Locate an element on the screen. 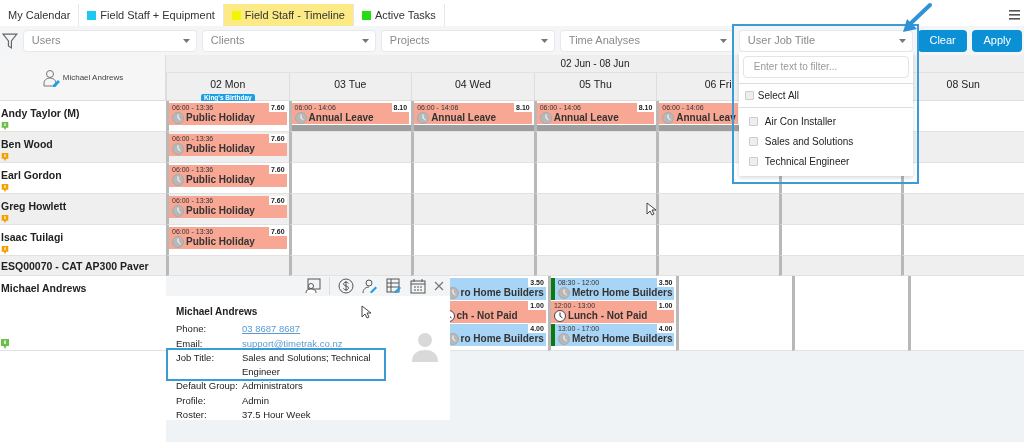 The height and width of the screenshot is (442, 1024). filter-button: Apply is located at coordinates (997, 40).